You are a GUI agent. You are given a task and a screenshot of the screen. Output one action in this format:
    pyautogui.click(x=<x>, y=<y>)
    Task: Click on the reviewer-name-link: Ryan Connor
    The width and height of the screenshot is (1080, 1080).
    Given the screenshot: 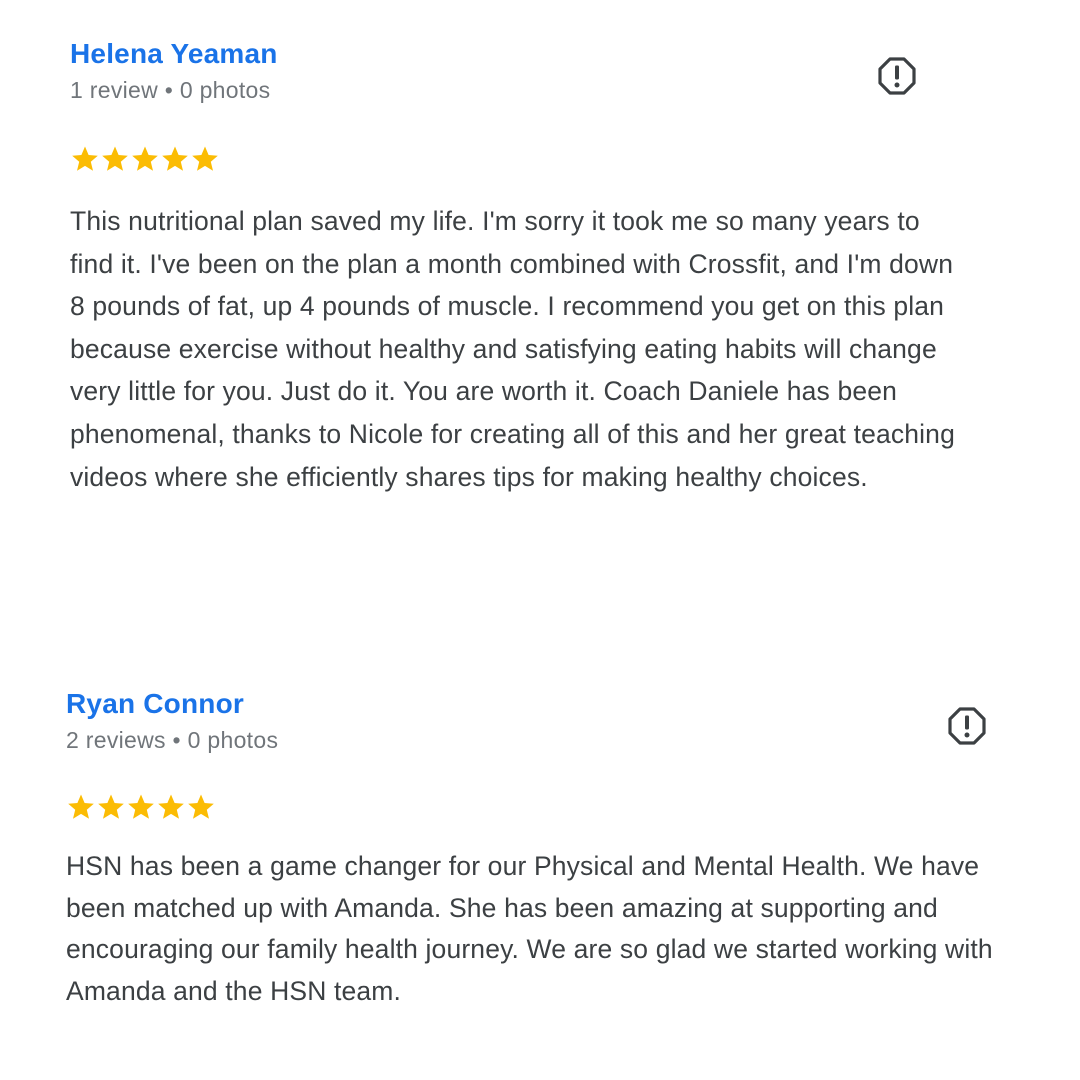 What is the action you would take?
    pyautogui.click(x=155, y=704)
    